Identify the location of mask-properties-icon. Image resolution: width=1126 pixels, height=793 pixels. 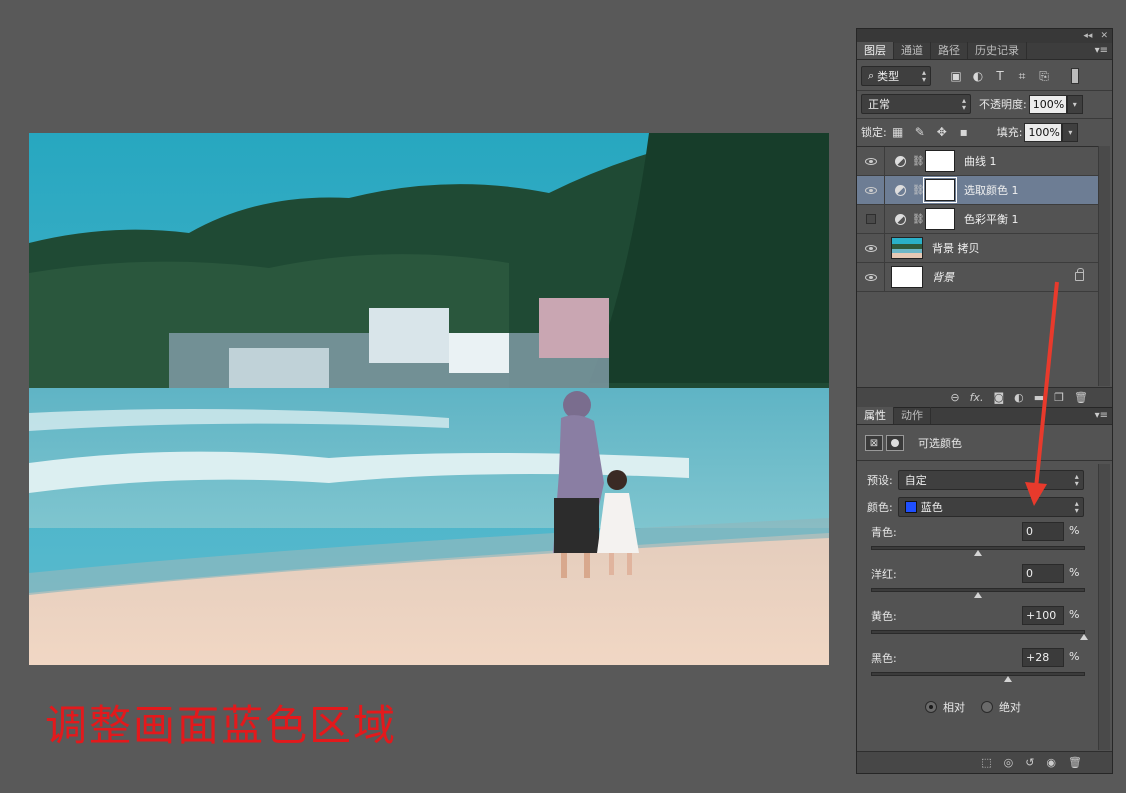
(895, 443).